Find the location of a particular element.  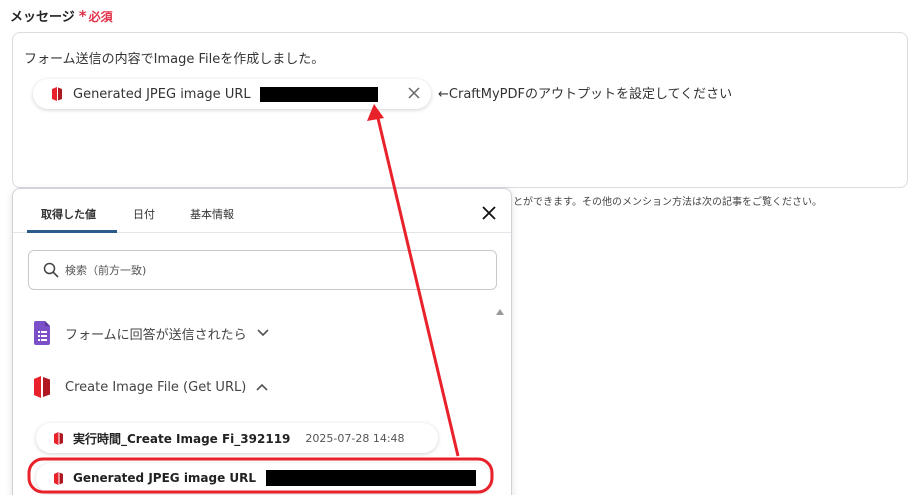

result-label: Generated JPEG image URL is located at coordinates (165, 478).